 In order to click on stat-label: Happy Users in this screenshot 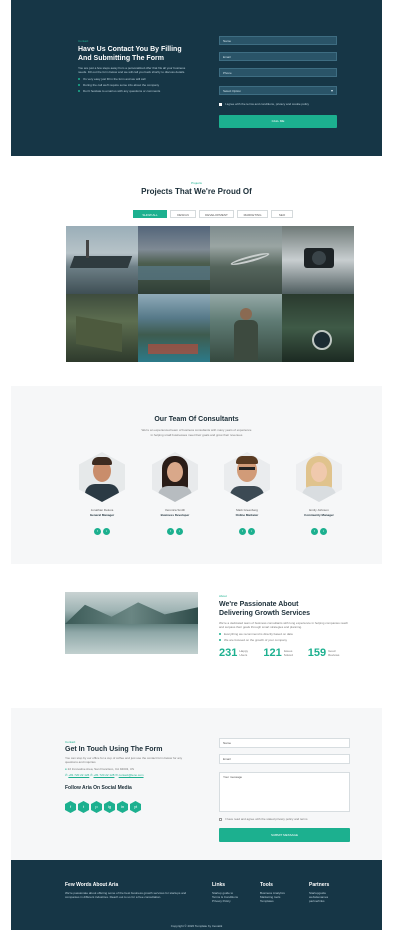, I will do `click(244, 653)`.